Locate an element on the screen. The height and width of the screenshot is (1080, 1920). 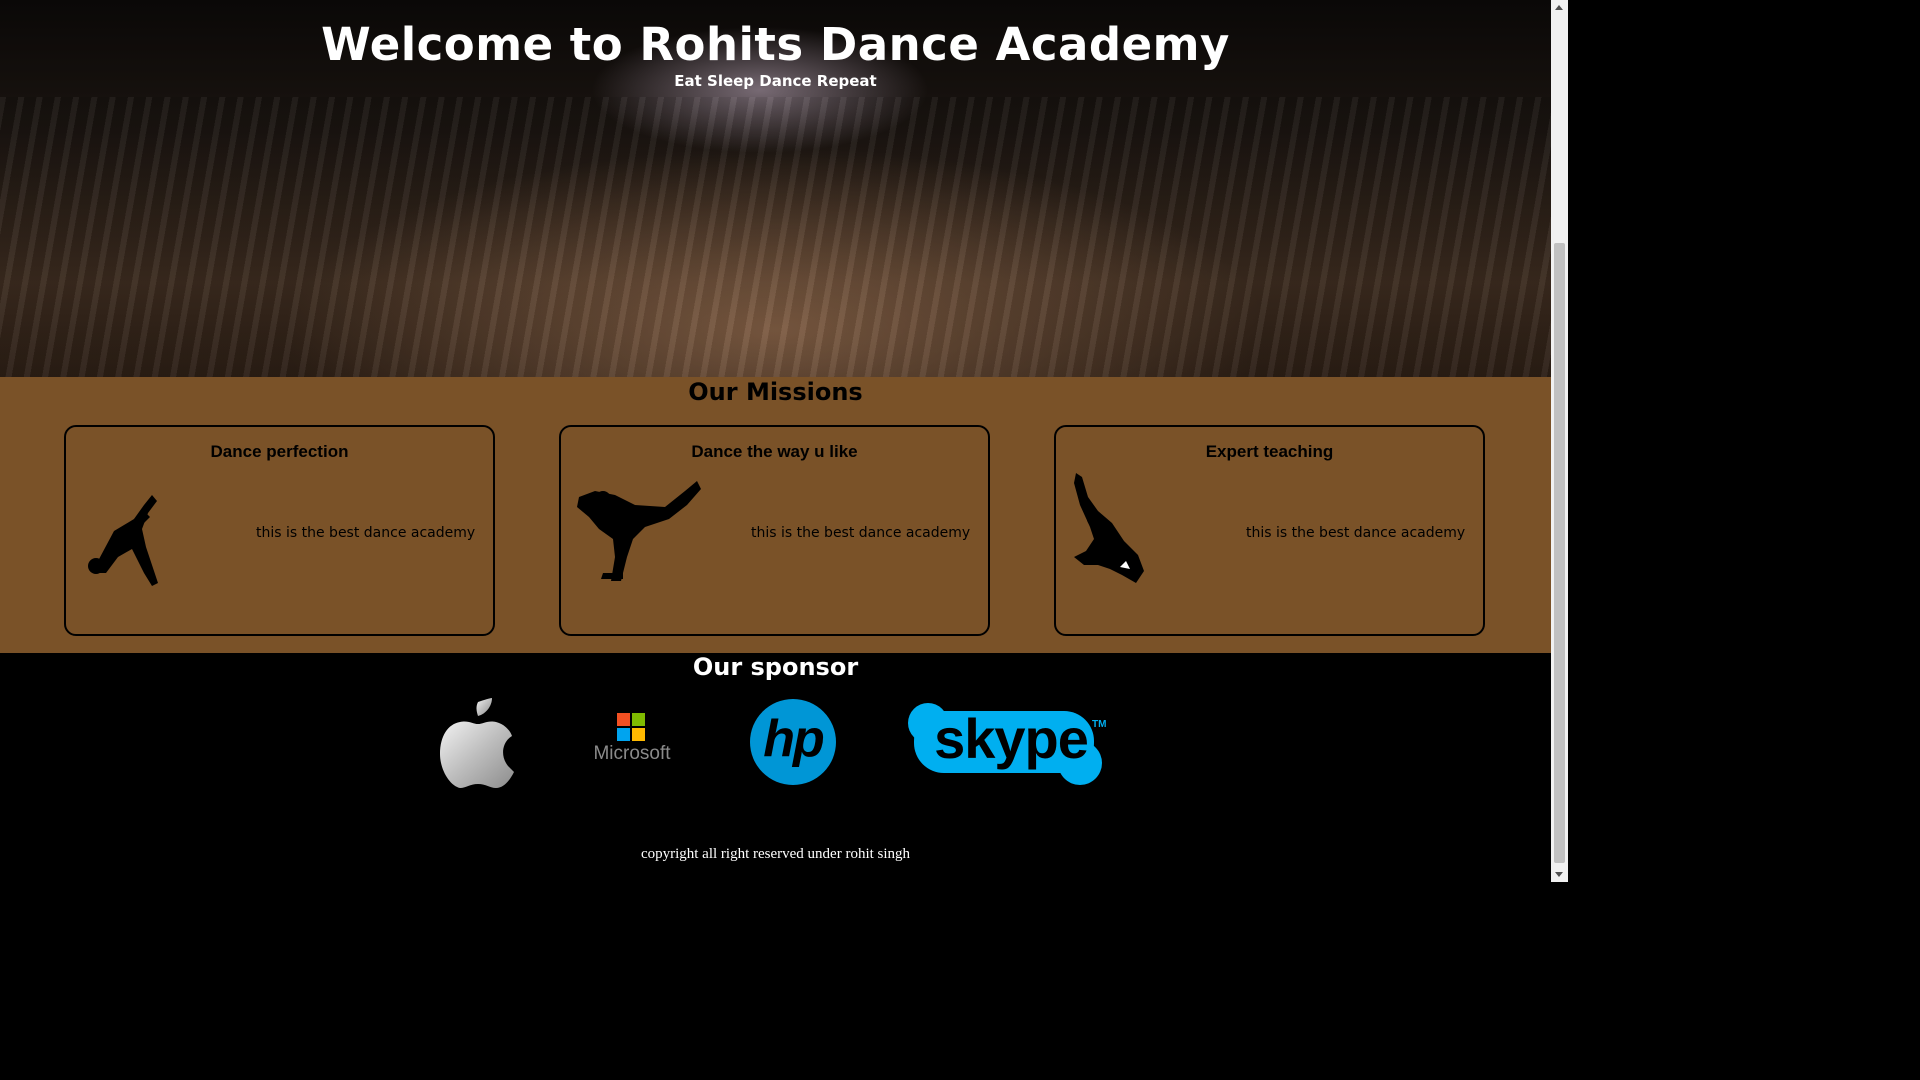
missions-heading: Our Missions is located at coordinates (775, 392).